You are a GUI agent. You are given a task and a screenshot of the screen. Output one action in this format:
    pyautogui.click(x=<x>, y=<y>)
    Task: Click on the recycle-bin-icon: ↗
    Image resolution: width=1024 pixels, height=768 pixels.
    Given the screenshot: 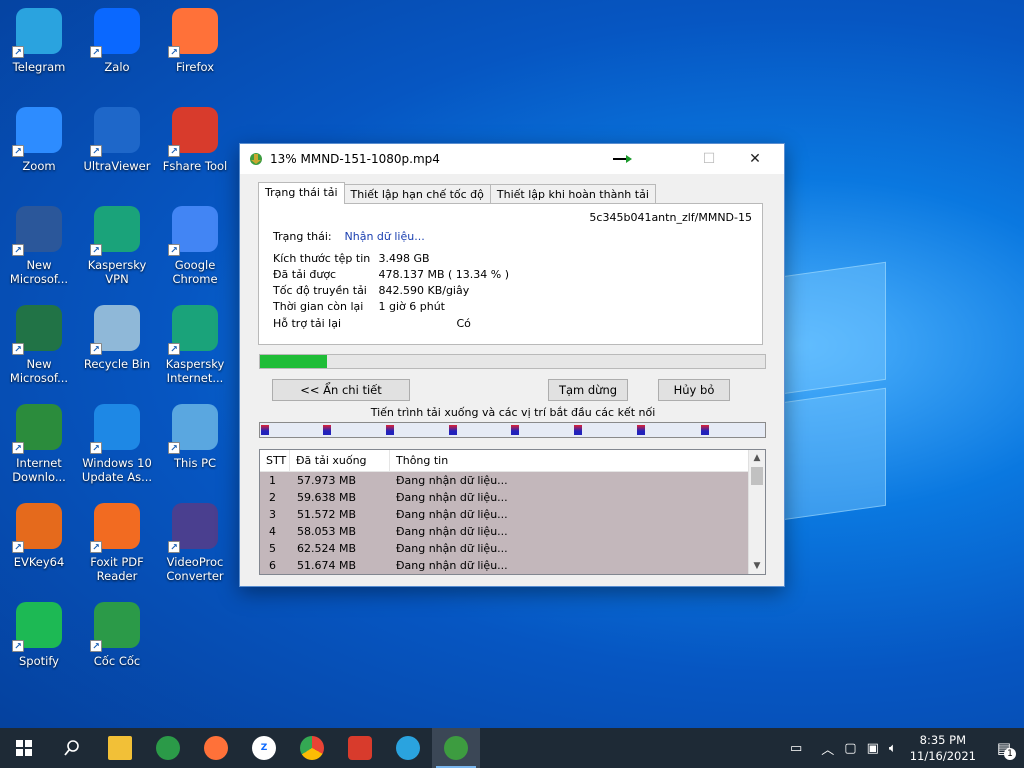 What is the action you would take?
    pyautogui.click(x=115, y=330)
    